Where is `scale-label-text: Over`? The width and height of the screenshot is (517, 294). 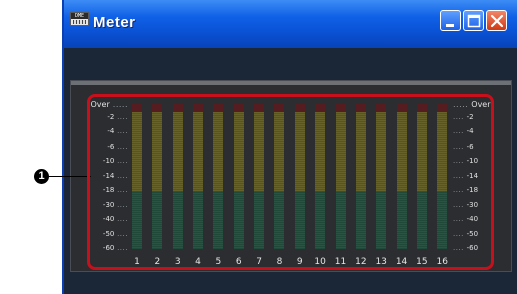
scale-label-text: Over is located at coordinates (481, 104).